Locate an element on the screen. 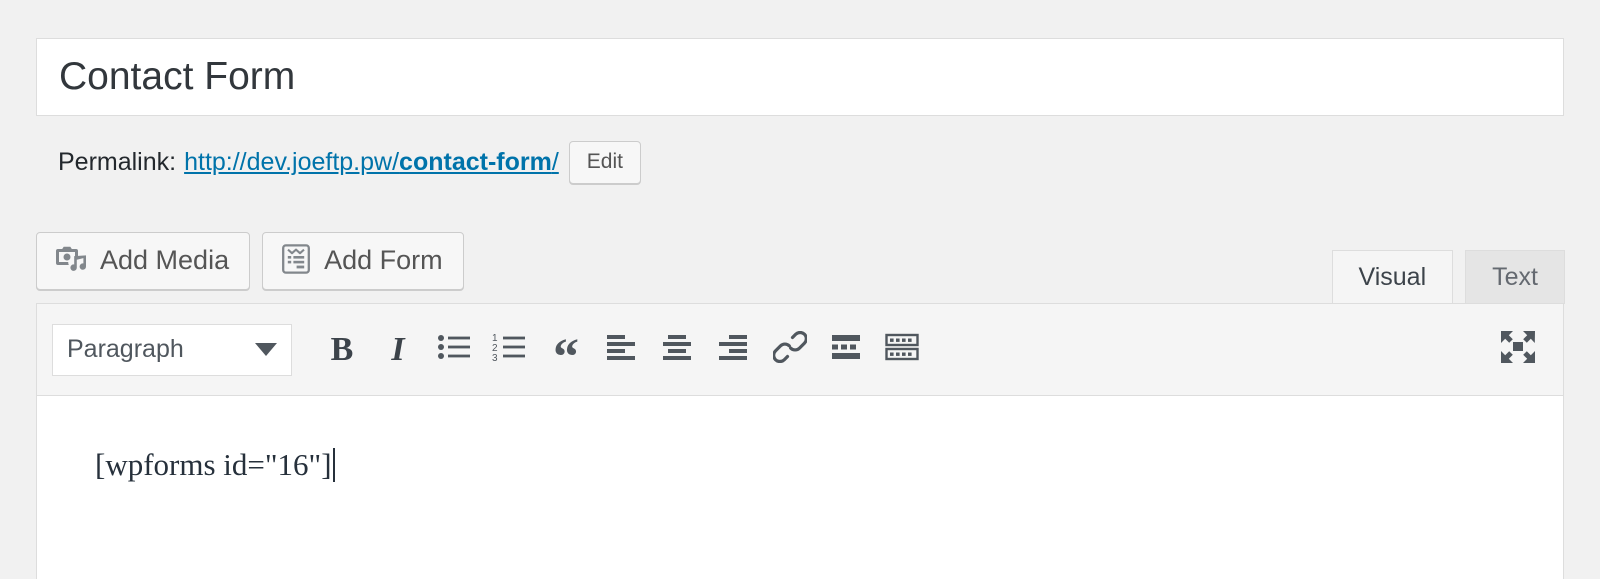 The image size is (1600, 579). post-title-field is located at coordinates (800, 77).